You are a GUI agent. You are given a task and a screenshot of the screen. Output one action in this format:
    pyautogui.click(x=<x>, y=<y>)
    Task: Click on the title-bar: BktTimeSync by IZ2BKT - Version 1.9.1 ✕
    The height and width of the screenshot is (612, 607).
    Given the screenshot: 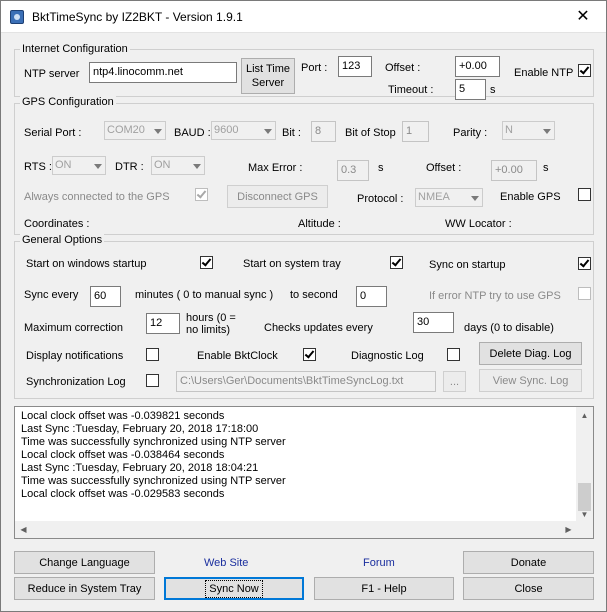 What is the action you would take?
    pyautogui.click(x=303, y=17)
    